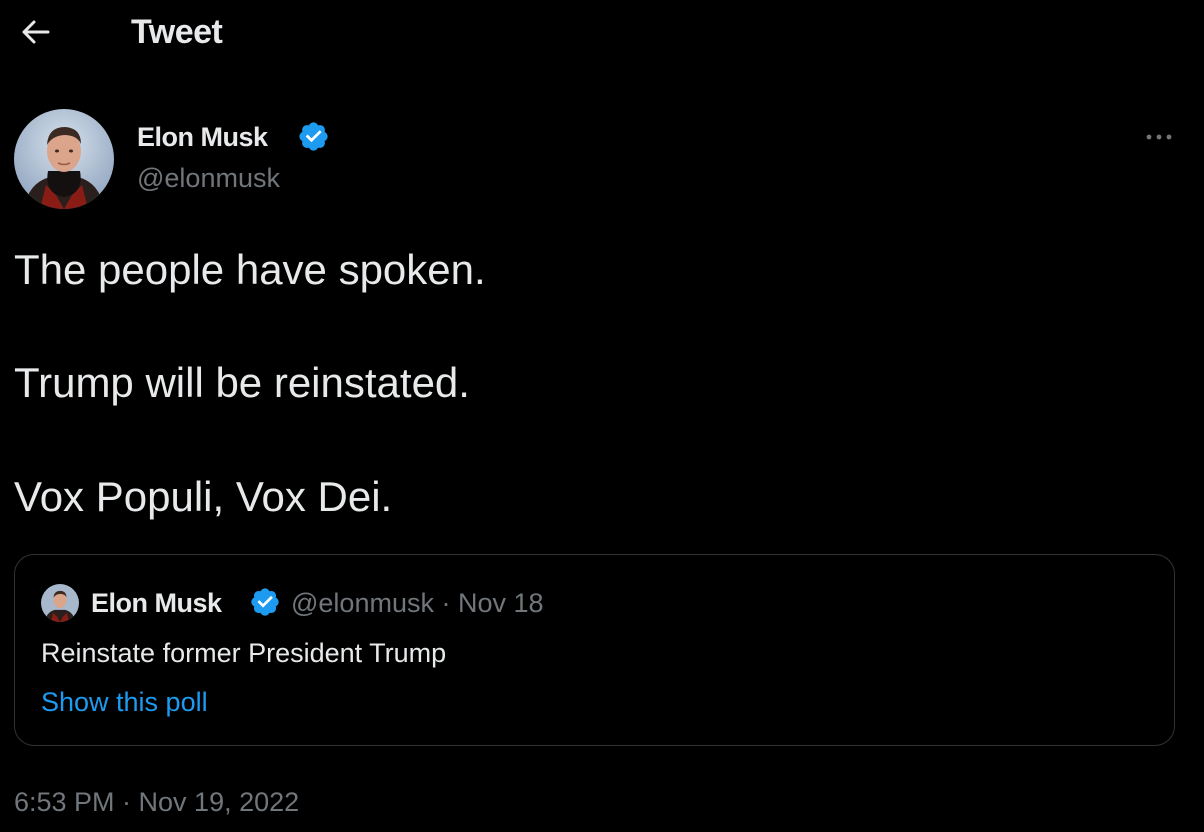  What do you see at coordinates (203, 496) in the screenshot?
I see `tweet-text-line: Vox Populi, Vox Dei.` at bounding box center [203, 496].